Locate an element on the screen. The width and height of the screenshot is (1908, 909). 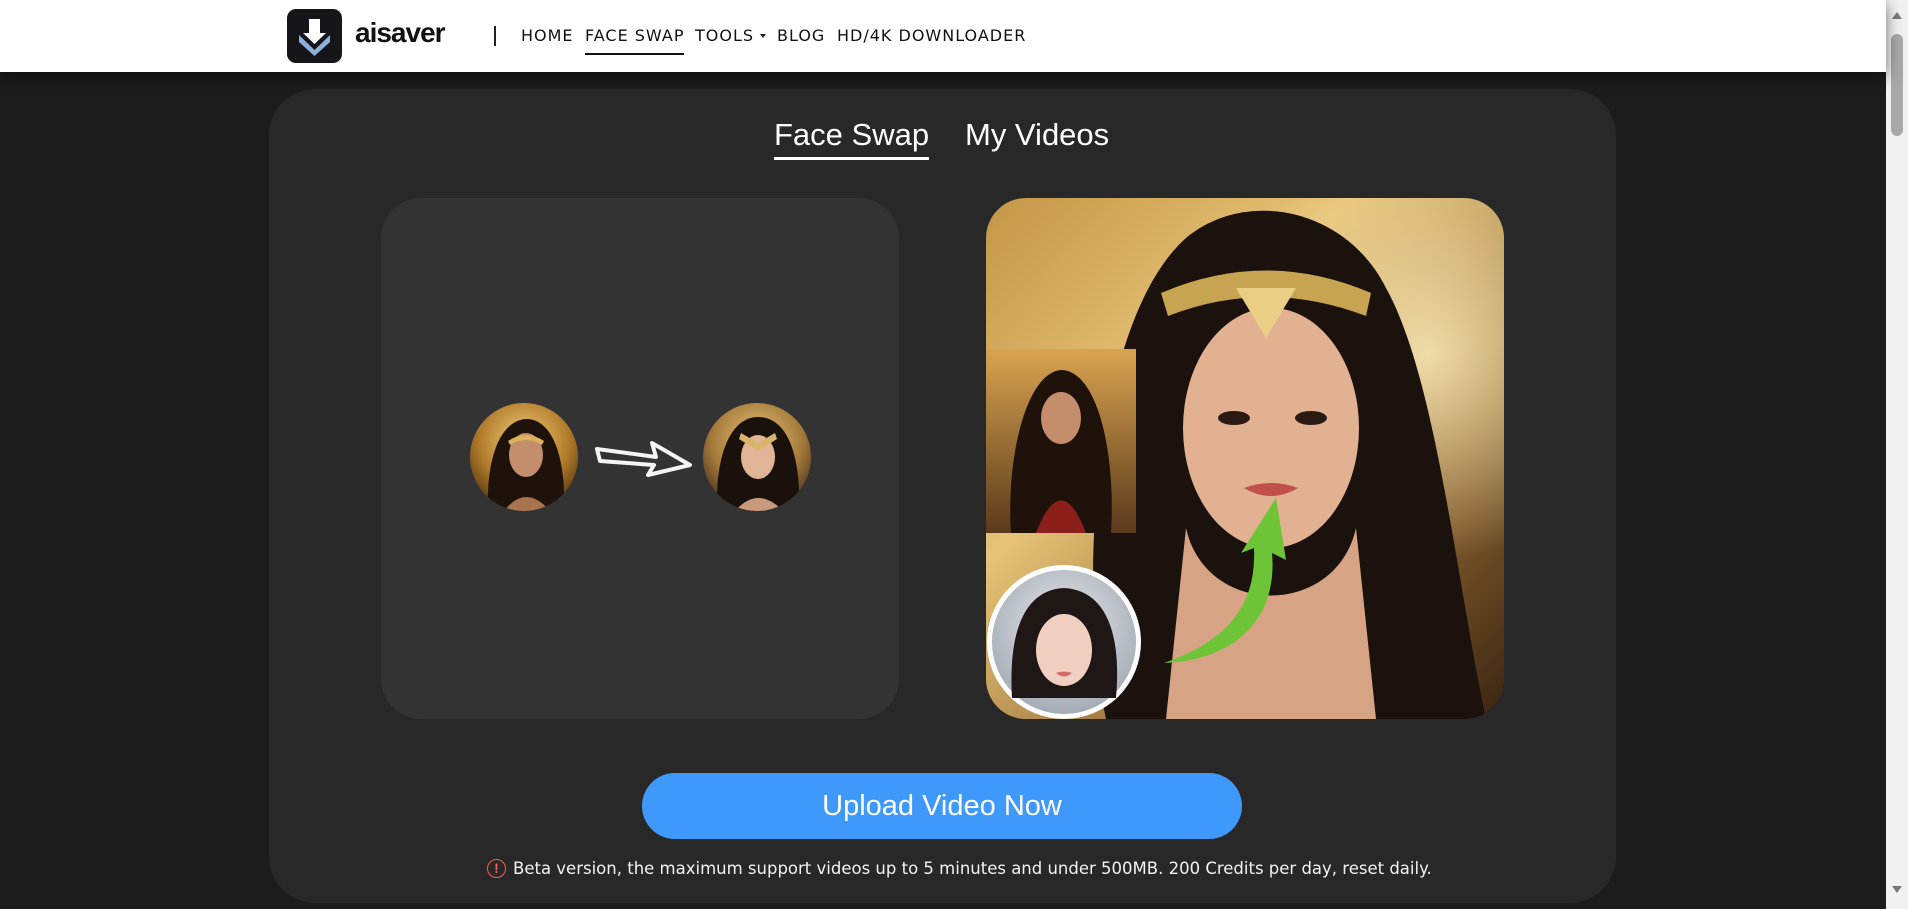
nav-tools: TOOLS is located at coordinates (724, 35).